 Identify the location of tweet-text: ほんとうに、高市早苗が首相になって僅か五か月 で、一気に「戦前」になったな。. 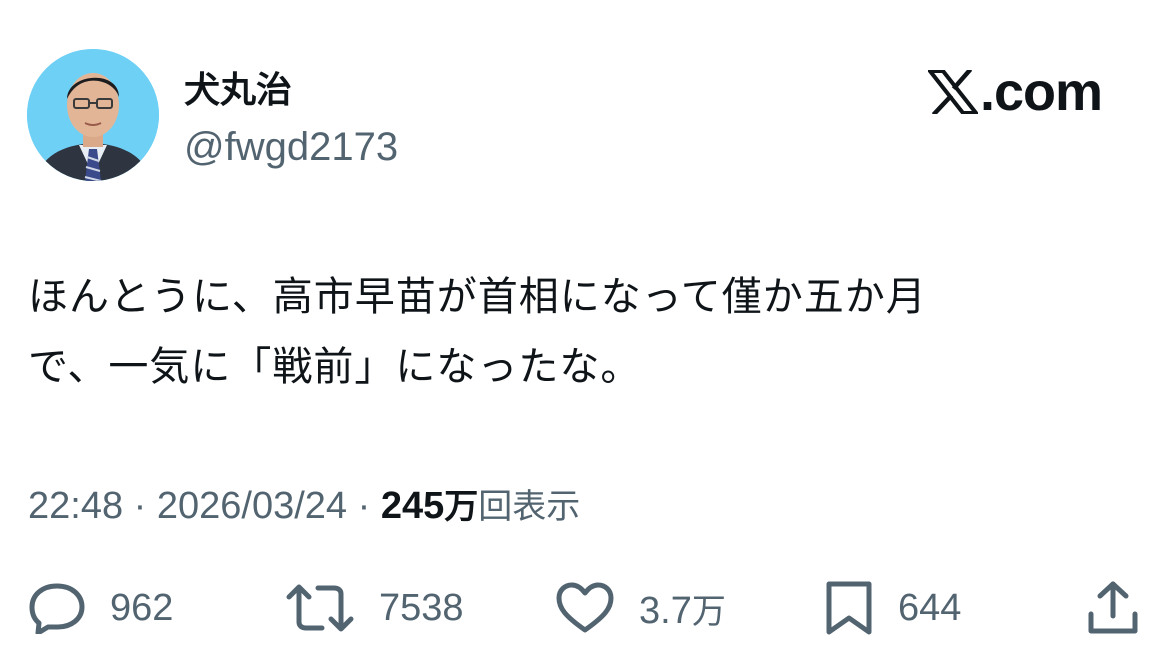
(477, 332).